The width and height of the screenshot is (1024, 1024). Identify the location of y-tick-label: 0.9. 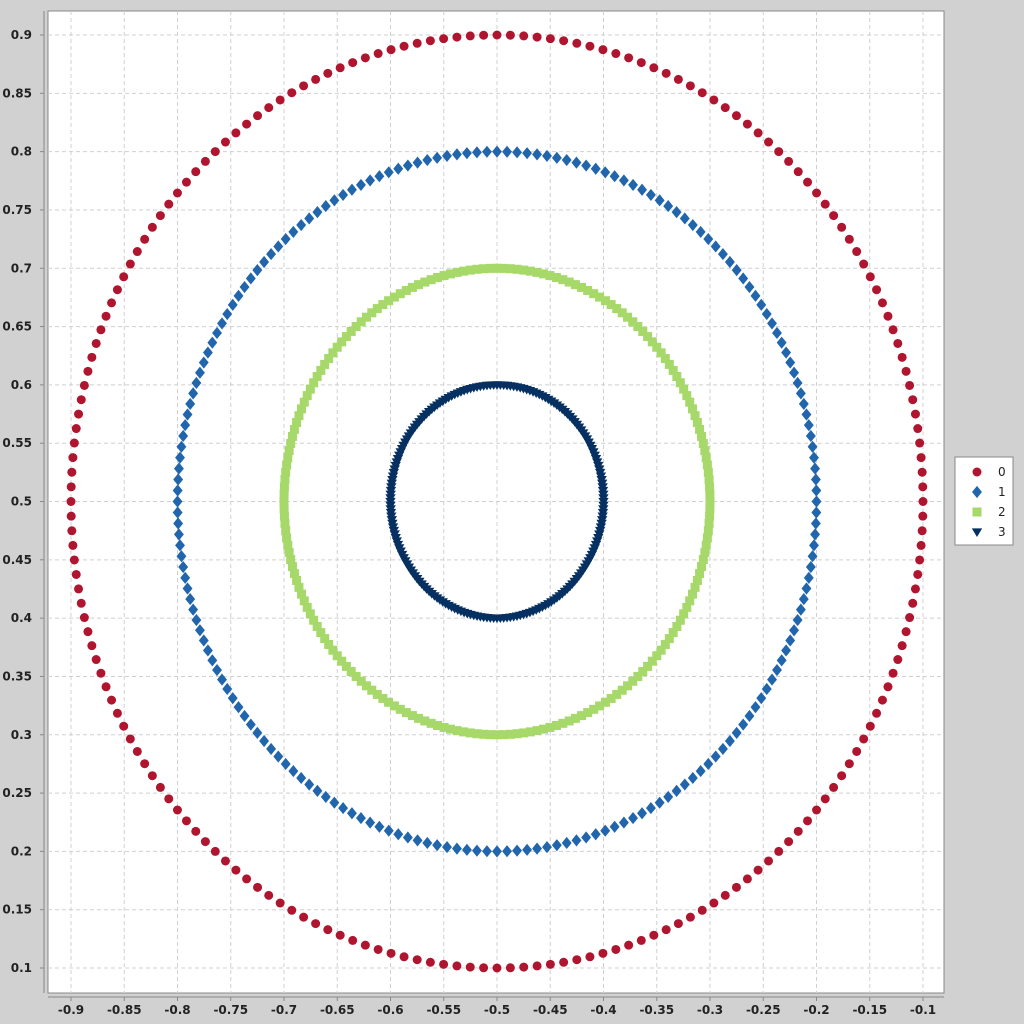
(21, 35).